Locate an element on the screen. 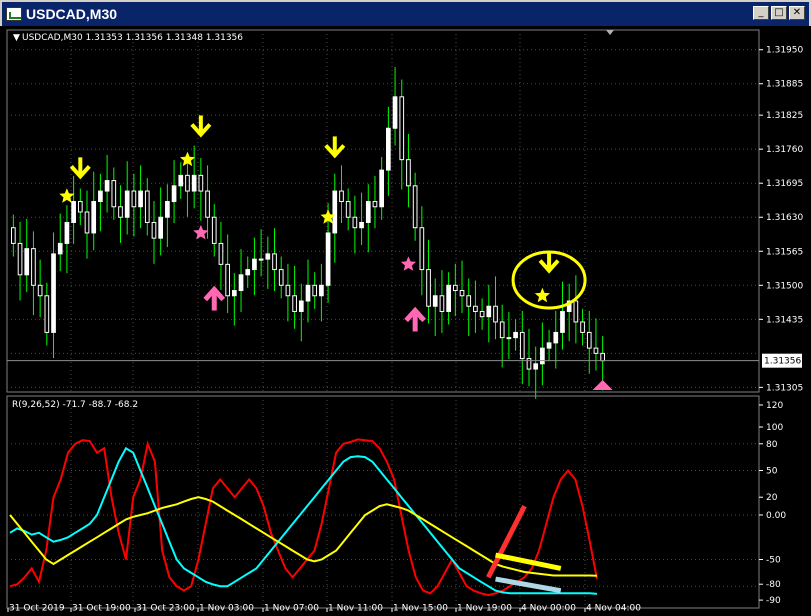  indicator-axis-label: 50 is located at coordinates (772, 472).